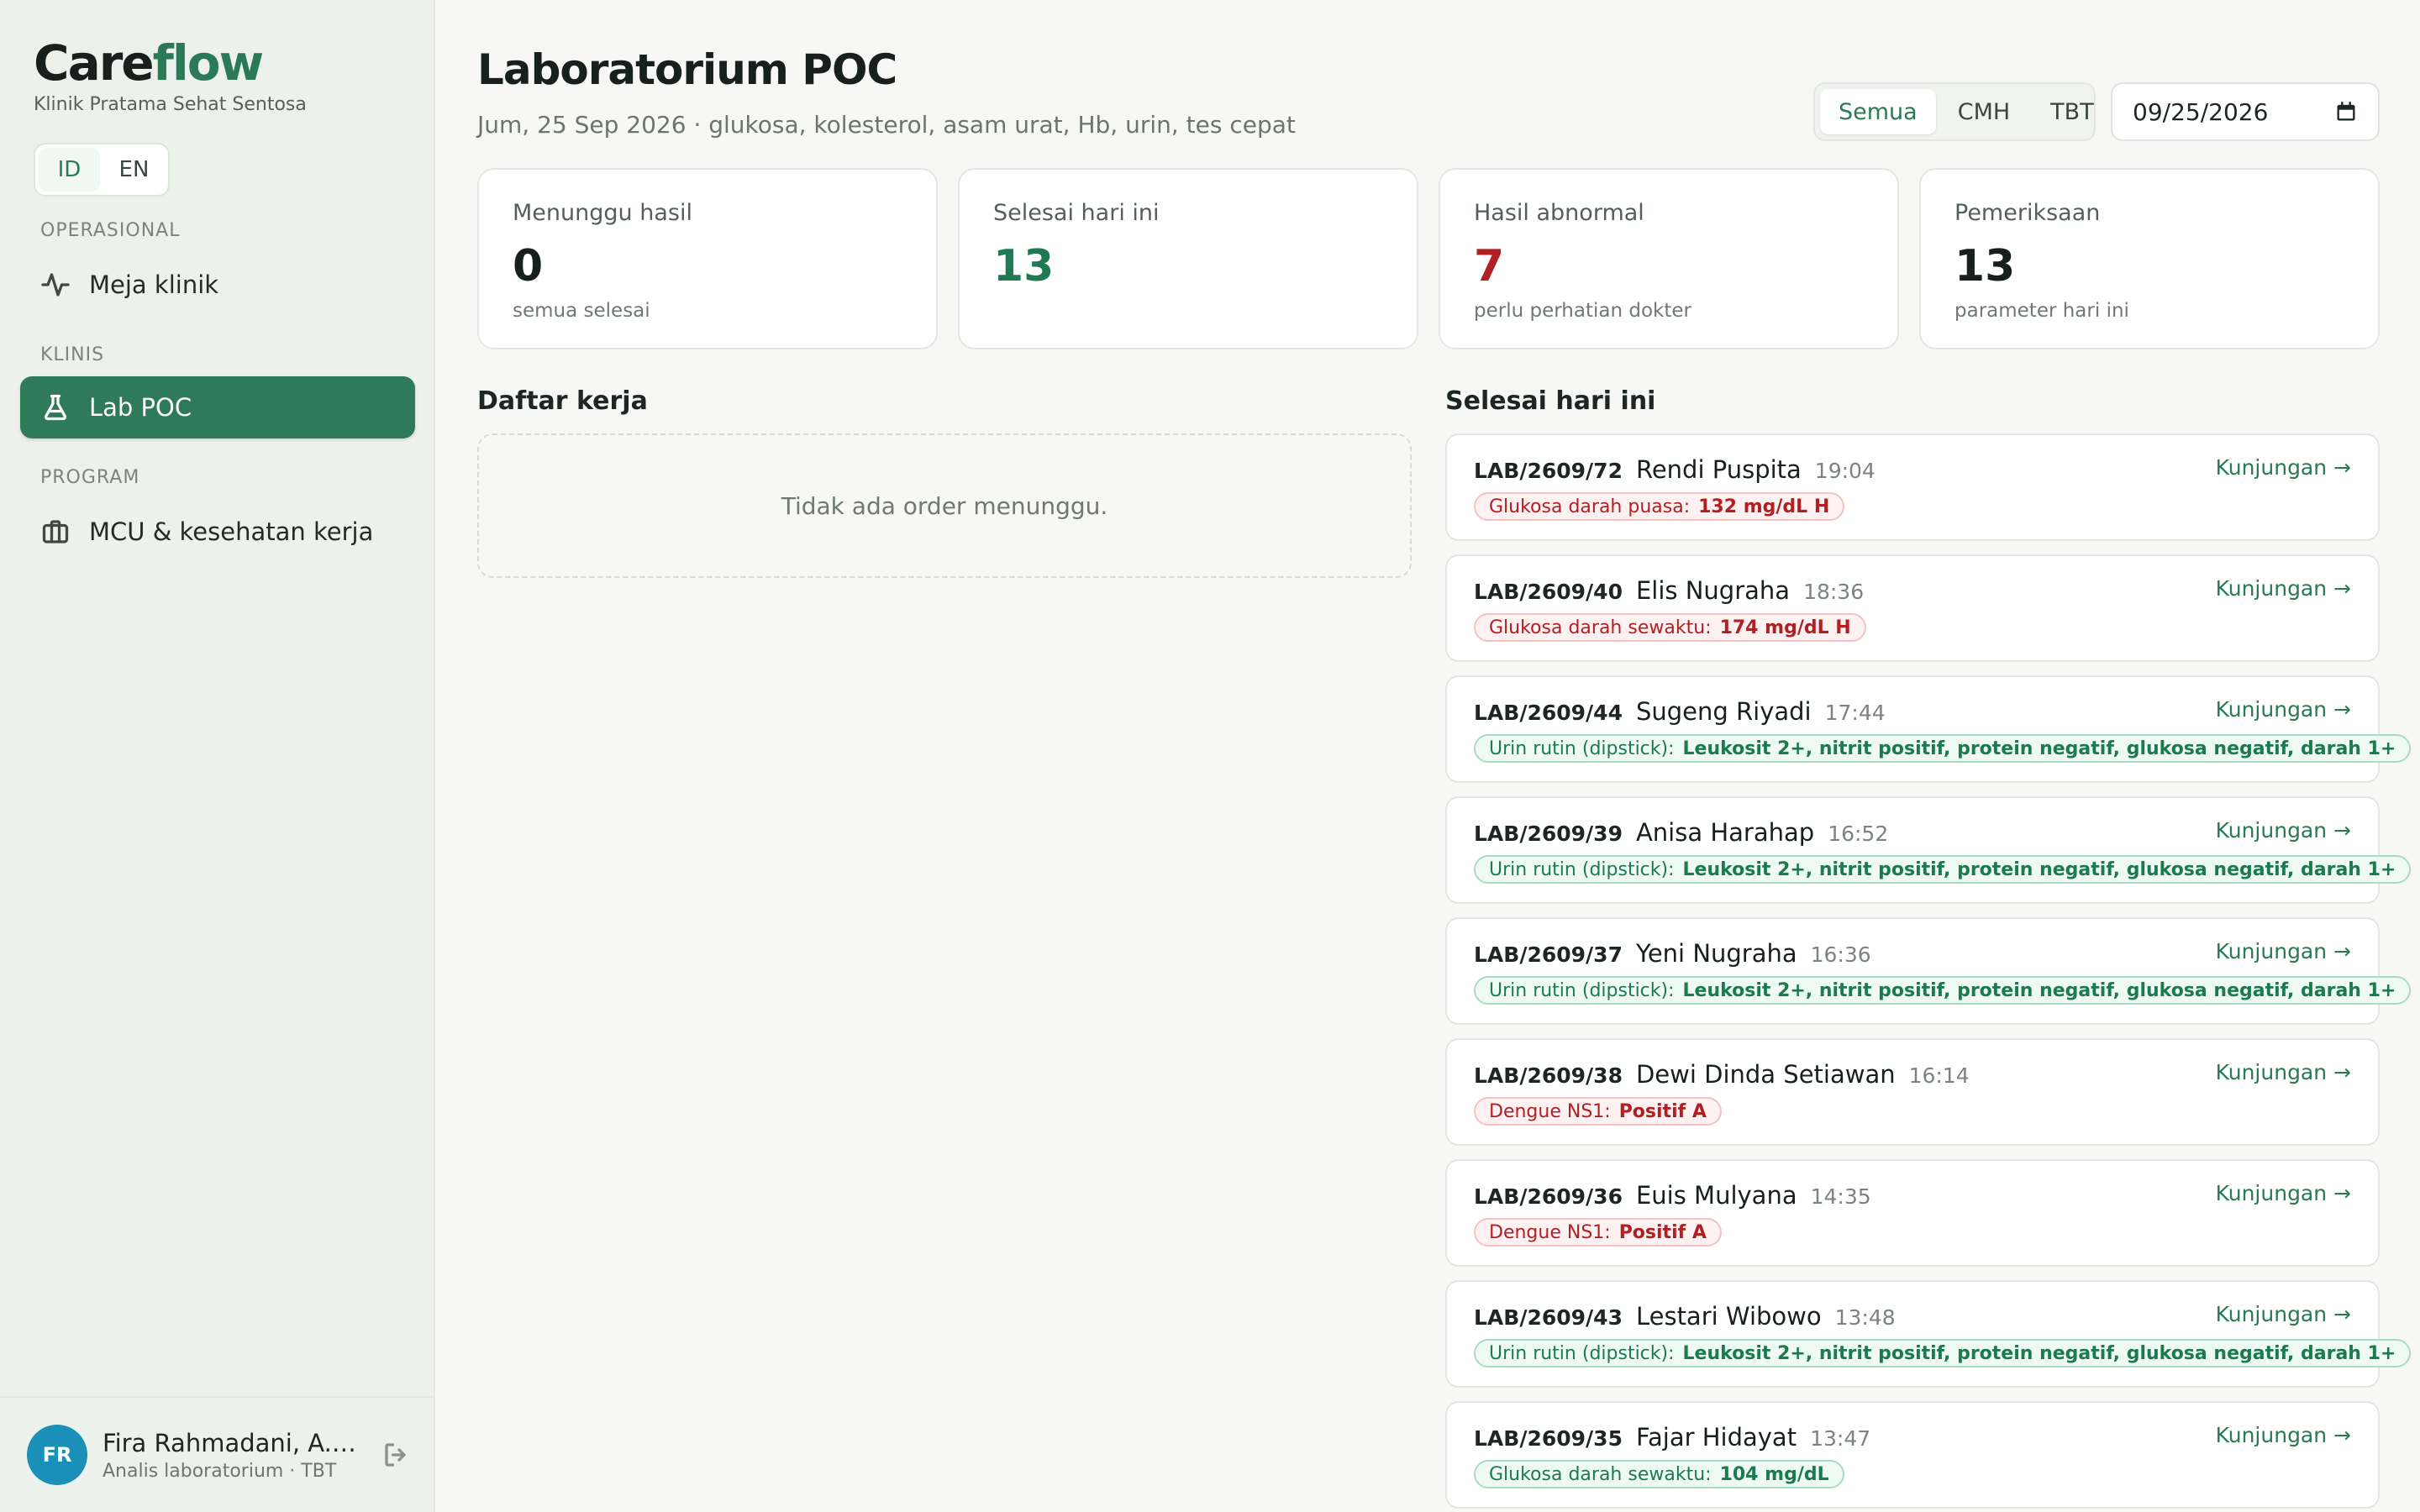  I want to click on lab-order-id: LAB/2609/38, so click(1548, 1075).